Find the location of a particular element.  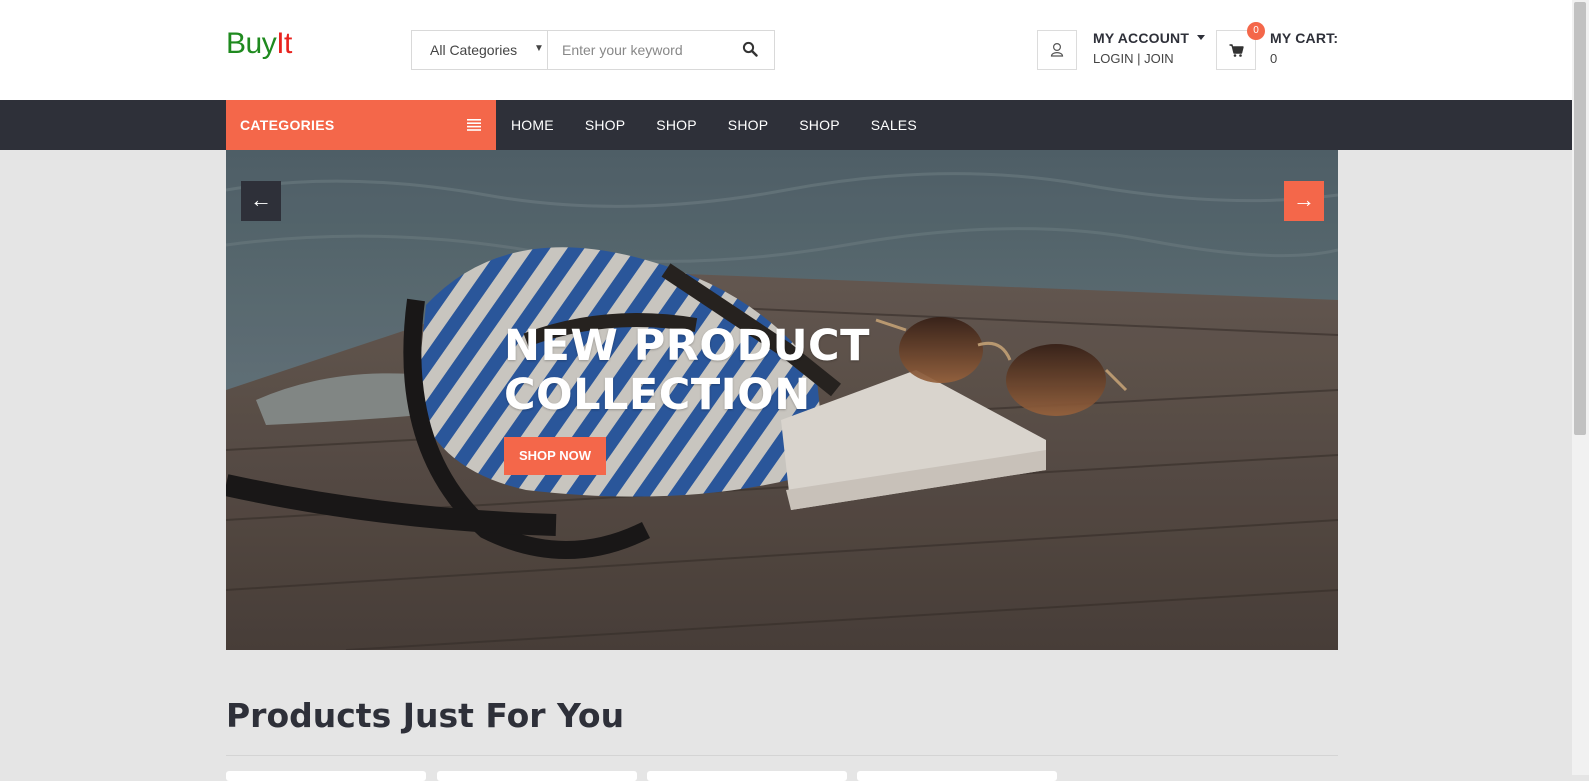

slider-next-button: → is located at coordinates (1304, 201).